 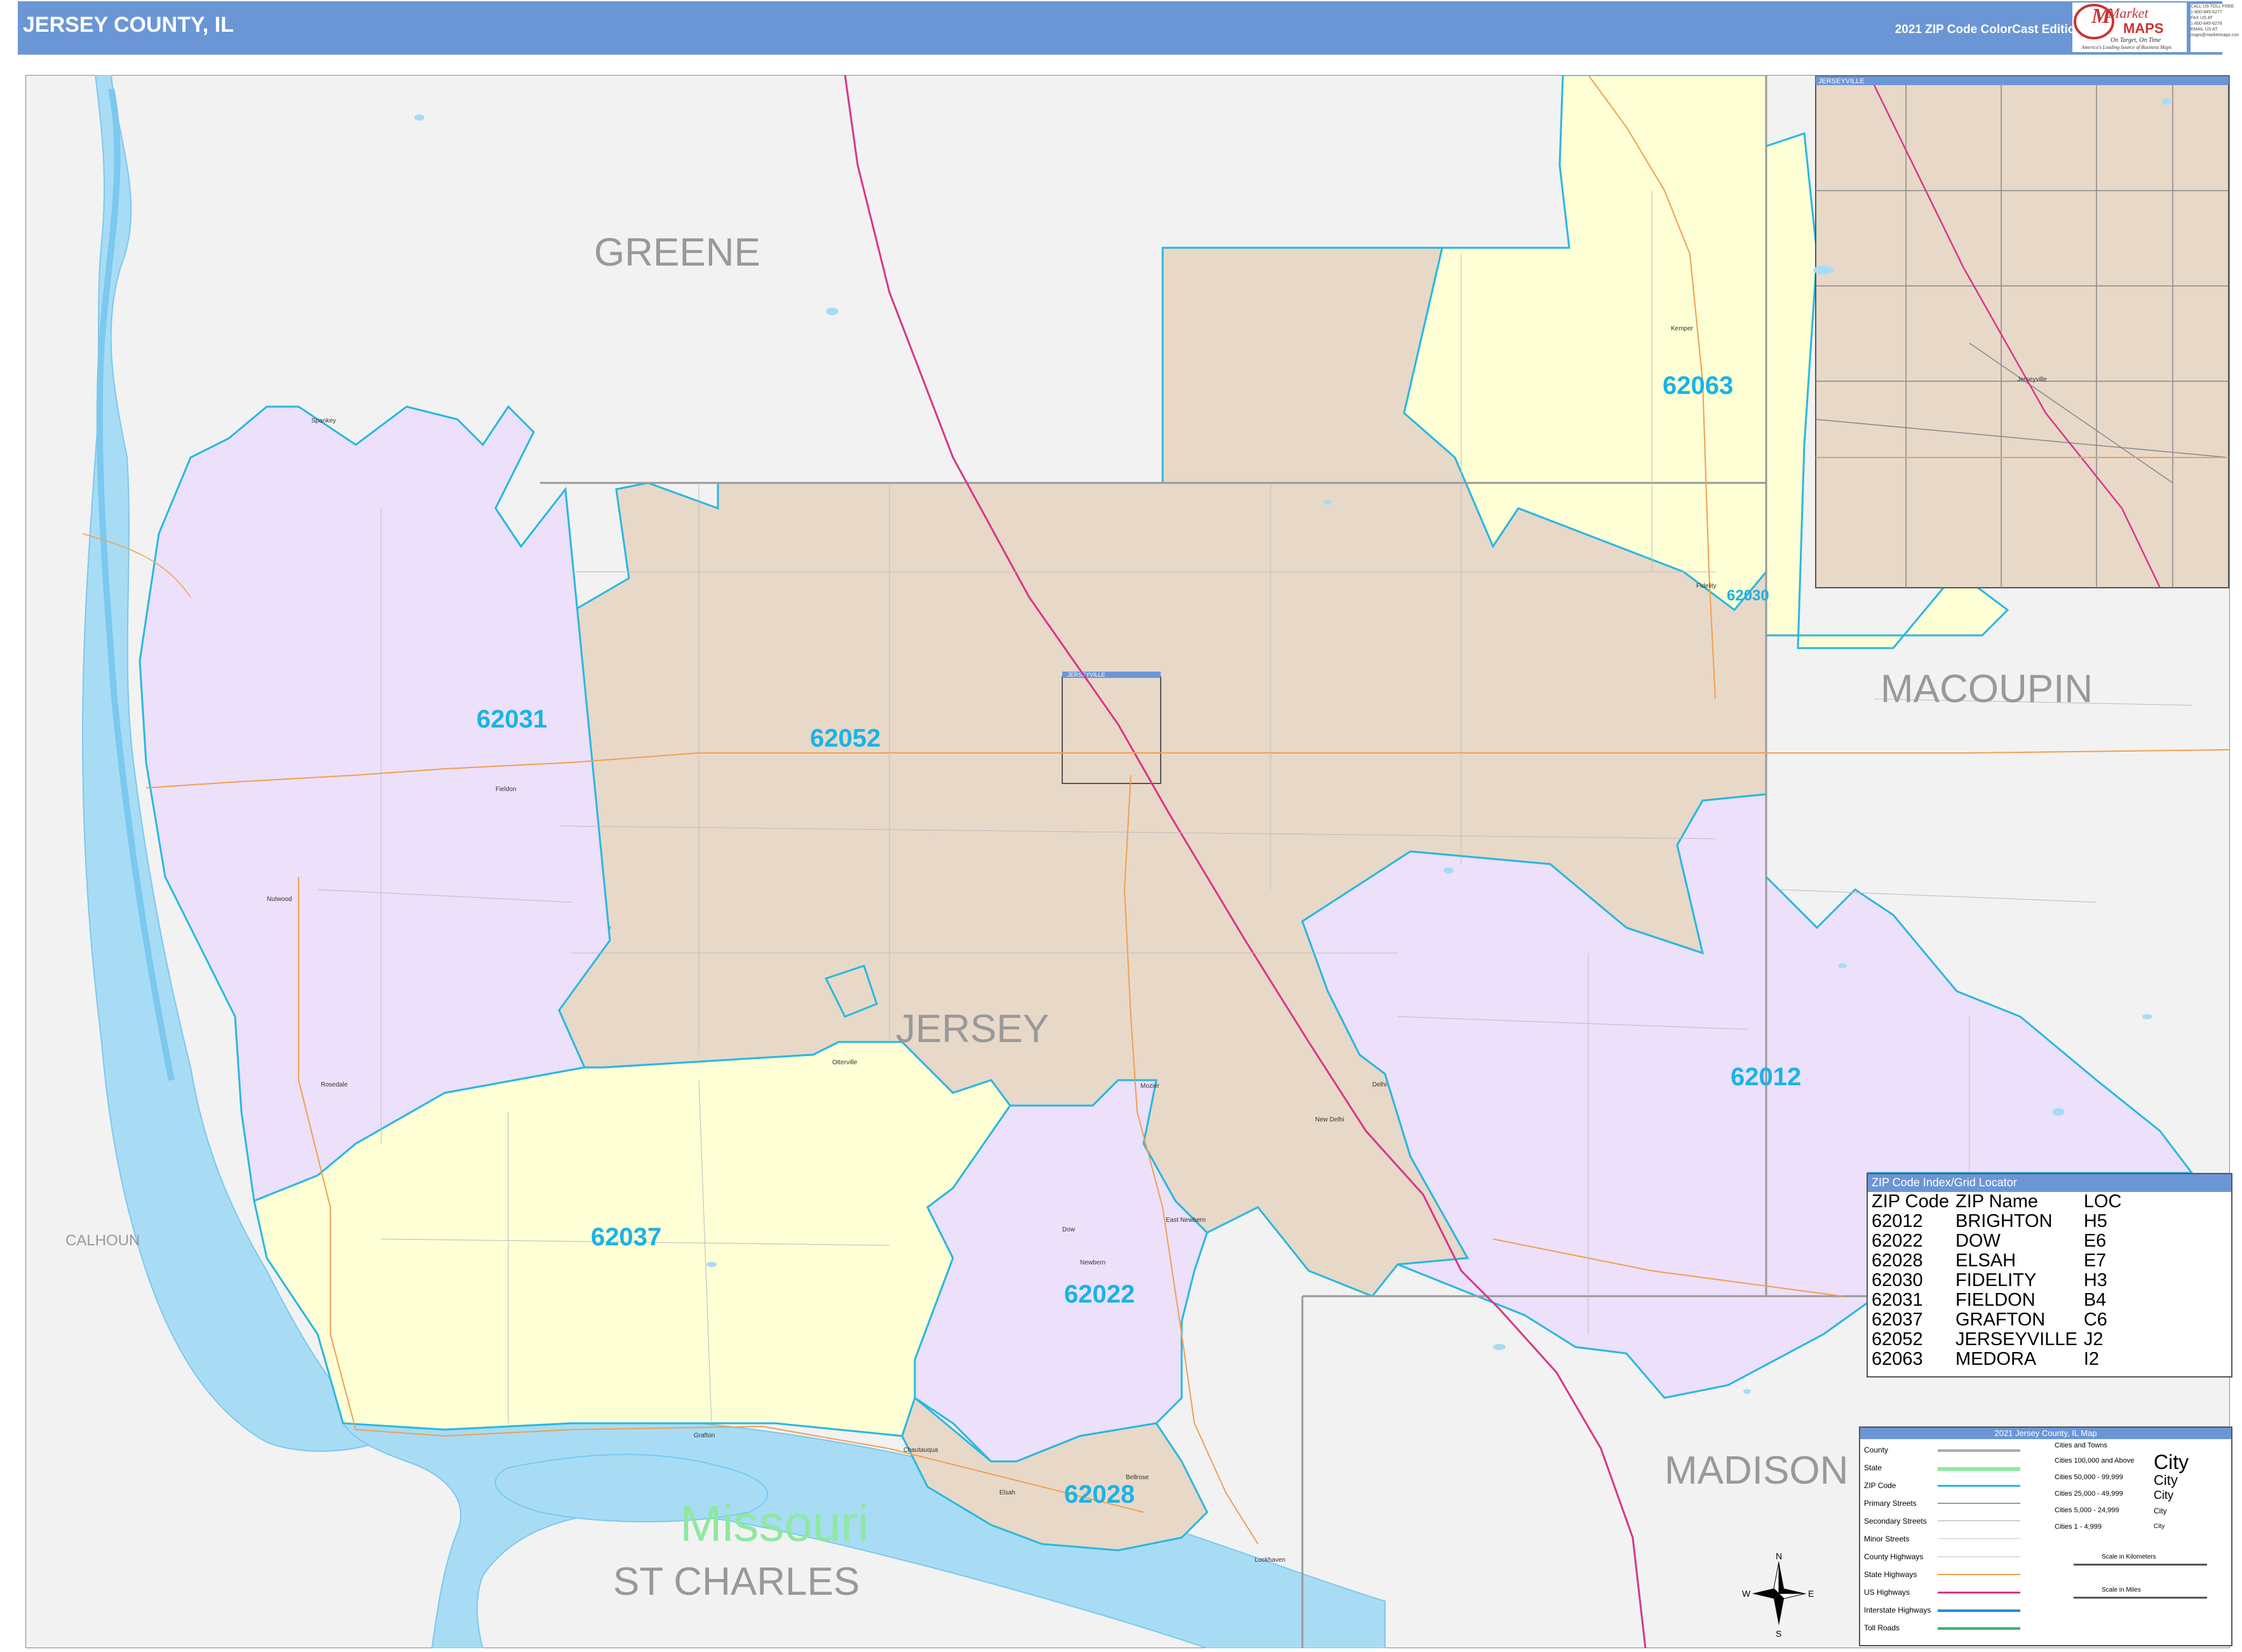 I want to click on compass-rose-icon: N S W E, so click(x=1778, y=1595).